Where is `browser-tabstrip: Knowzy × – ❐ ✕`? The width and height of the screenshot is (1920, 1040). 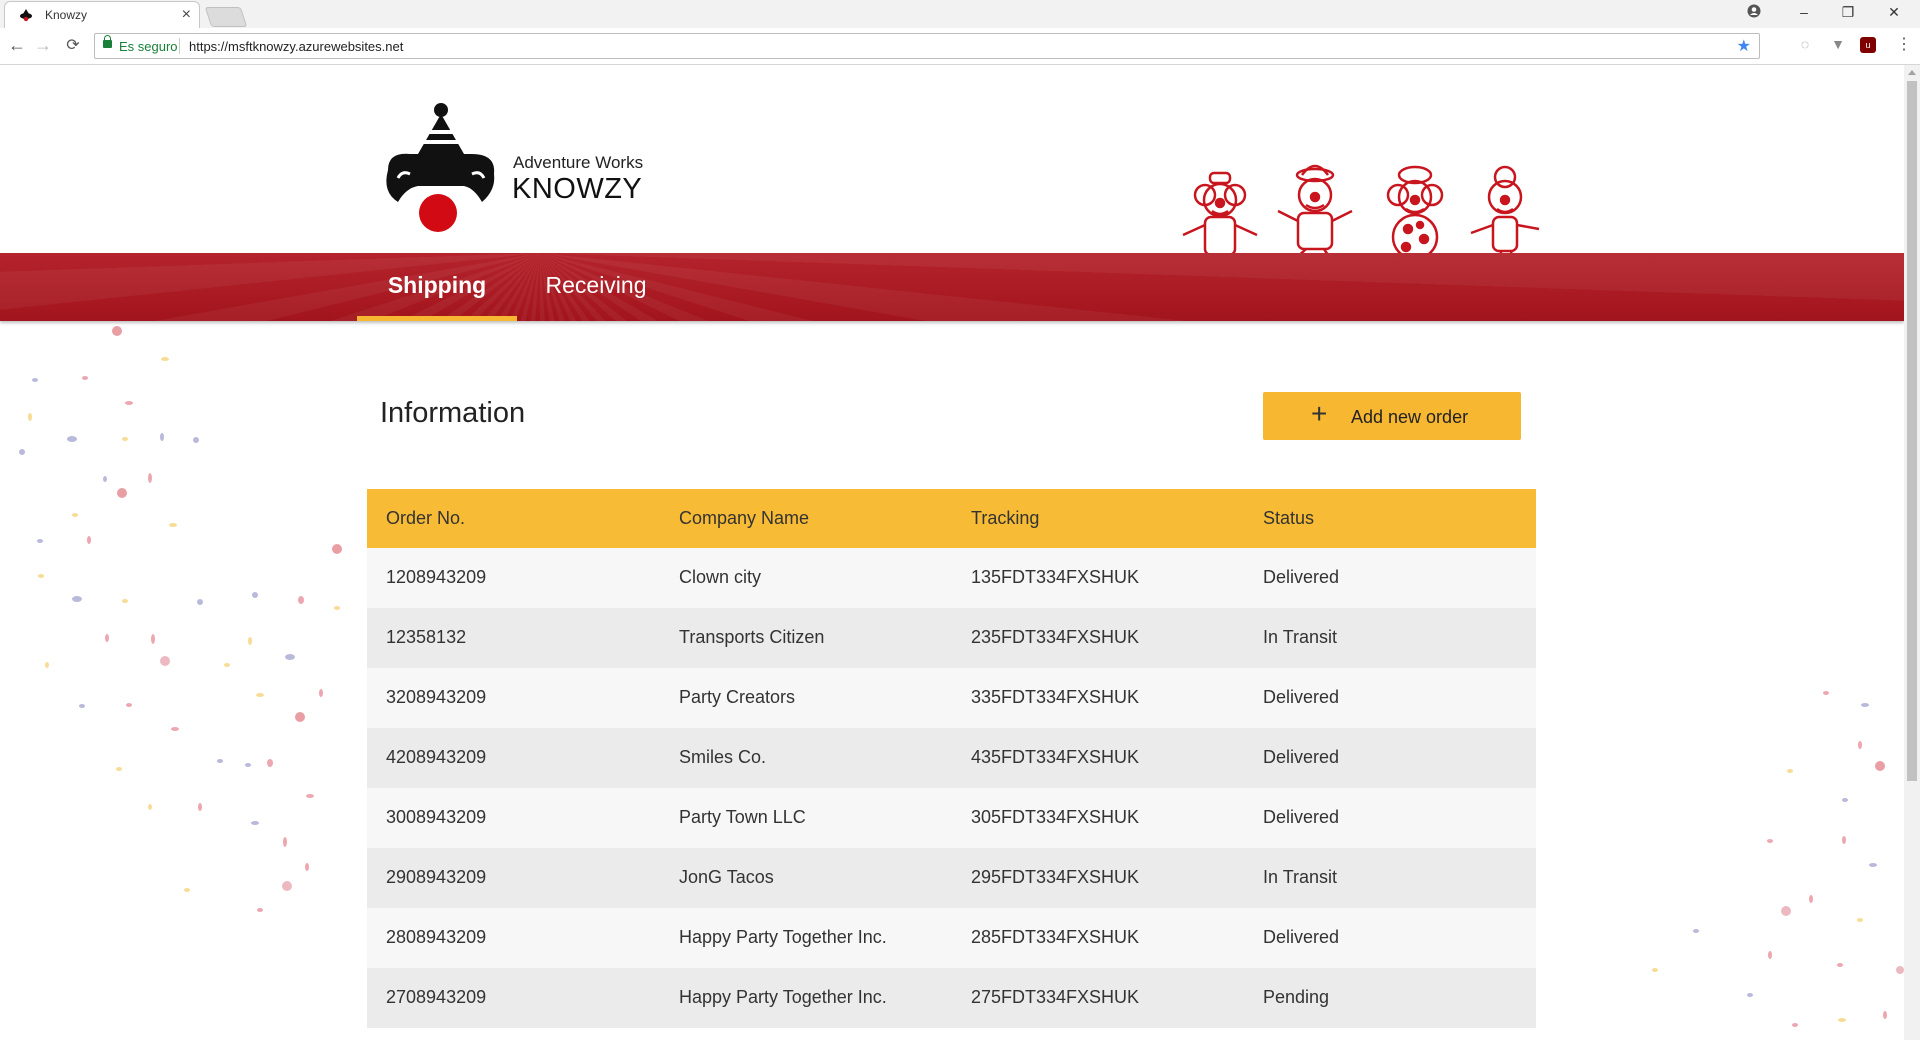 browser-tabstrip: Knowzy × – ❐ ✕ is located at coordinates (960, 14).